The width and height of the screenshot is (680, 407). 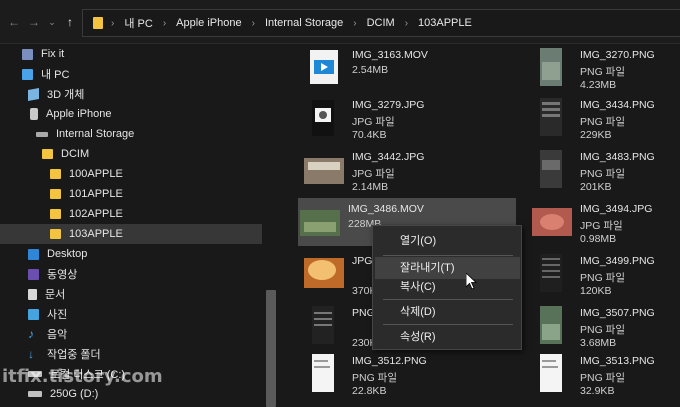 What do you see at coordinates (52, 274) in the screenshot?
I see `sidebar-item-videos: 동영상` at bounding box center [52, 274].